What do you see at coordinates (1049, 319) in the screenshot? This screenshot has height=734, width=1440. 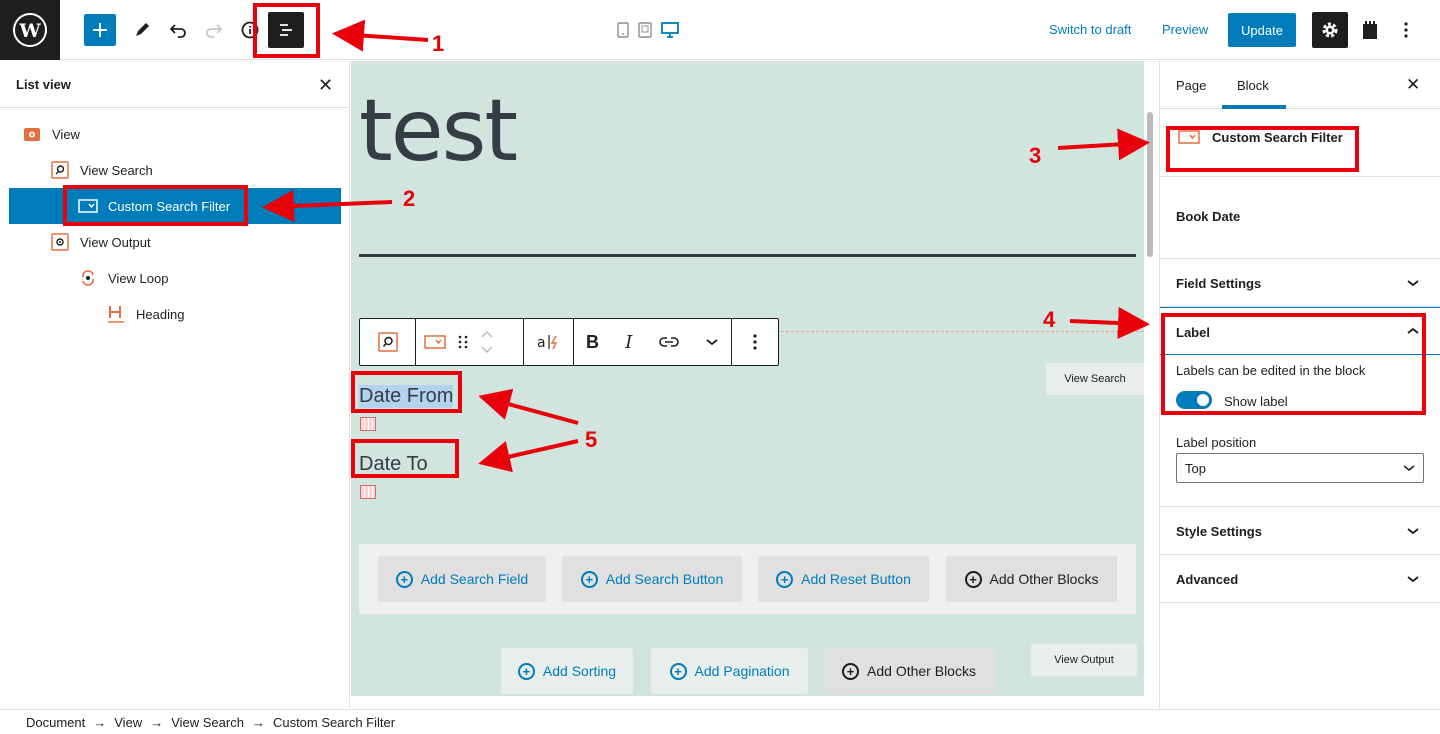 I see `annotation-number-4: 4` at bounding box center [1049, 319].